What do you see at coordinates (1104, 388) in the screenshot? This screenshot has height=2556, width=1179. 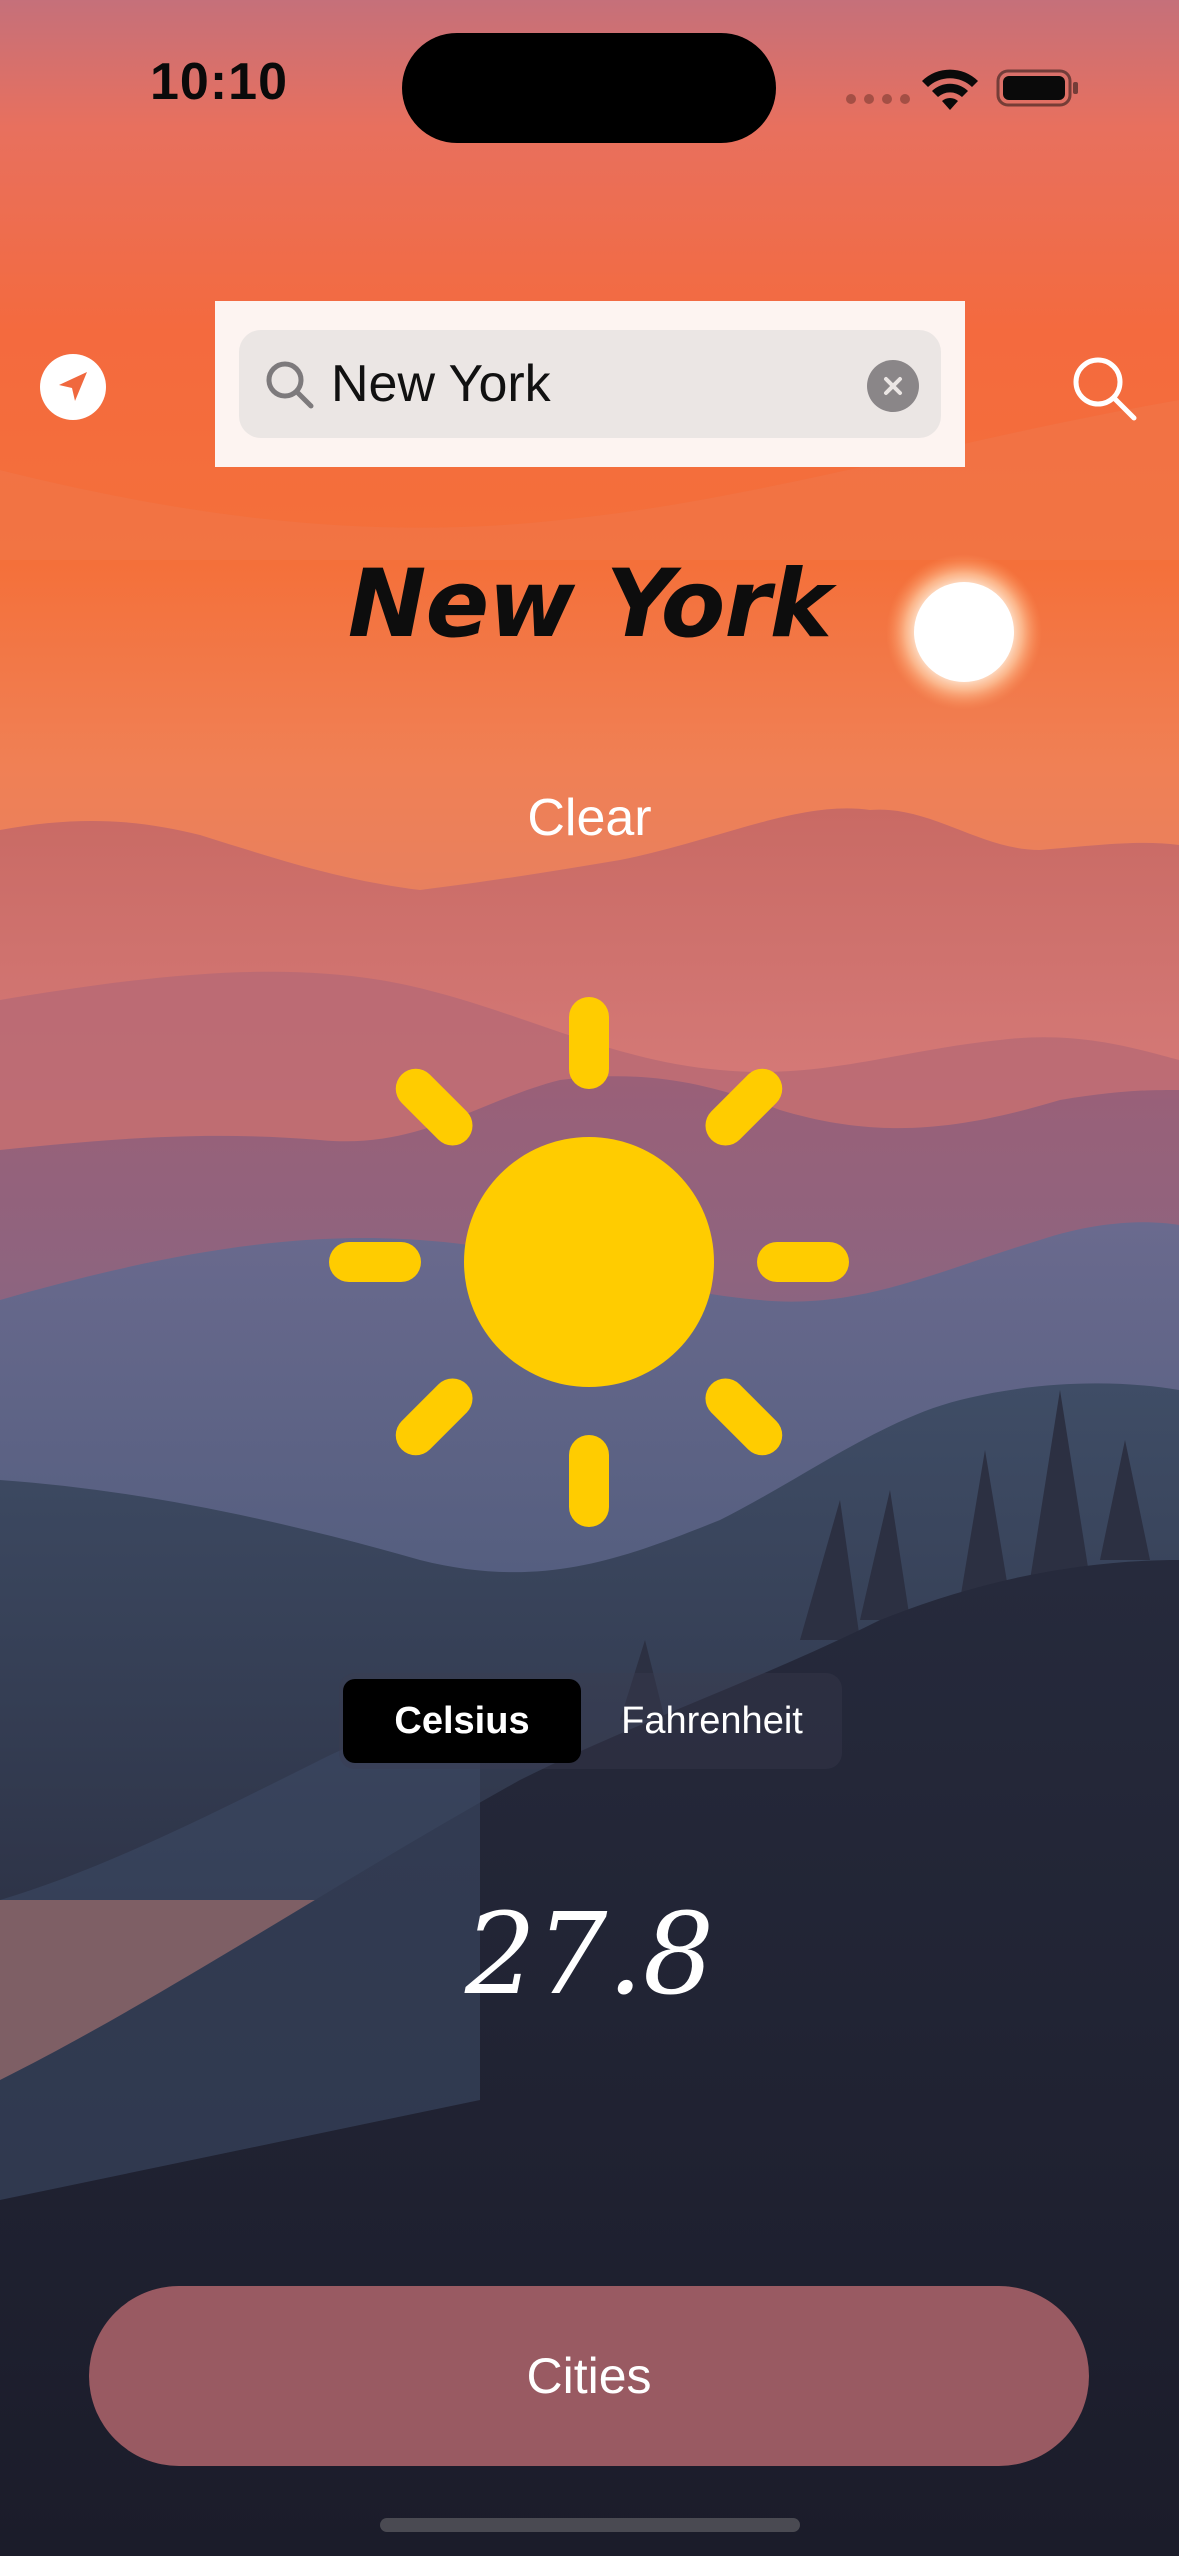 I see `search-button` at bounding box center [1104, 388].